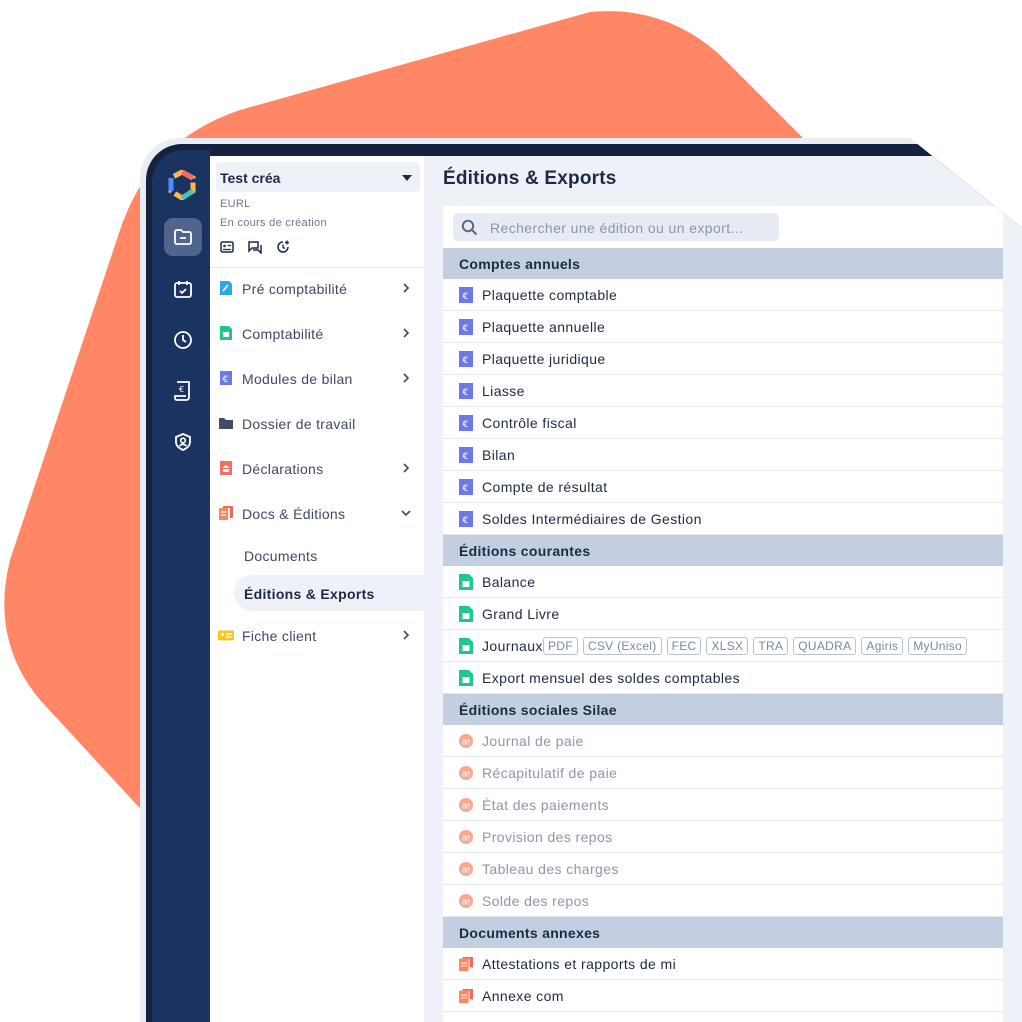 This screenshot has width=1022, height=1022. I want to click on section-header: Comptes annuels, so click(723, 263).